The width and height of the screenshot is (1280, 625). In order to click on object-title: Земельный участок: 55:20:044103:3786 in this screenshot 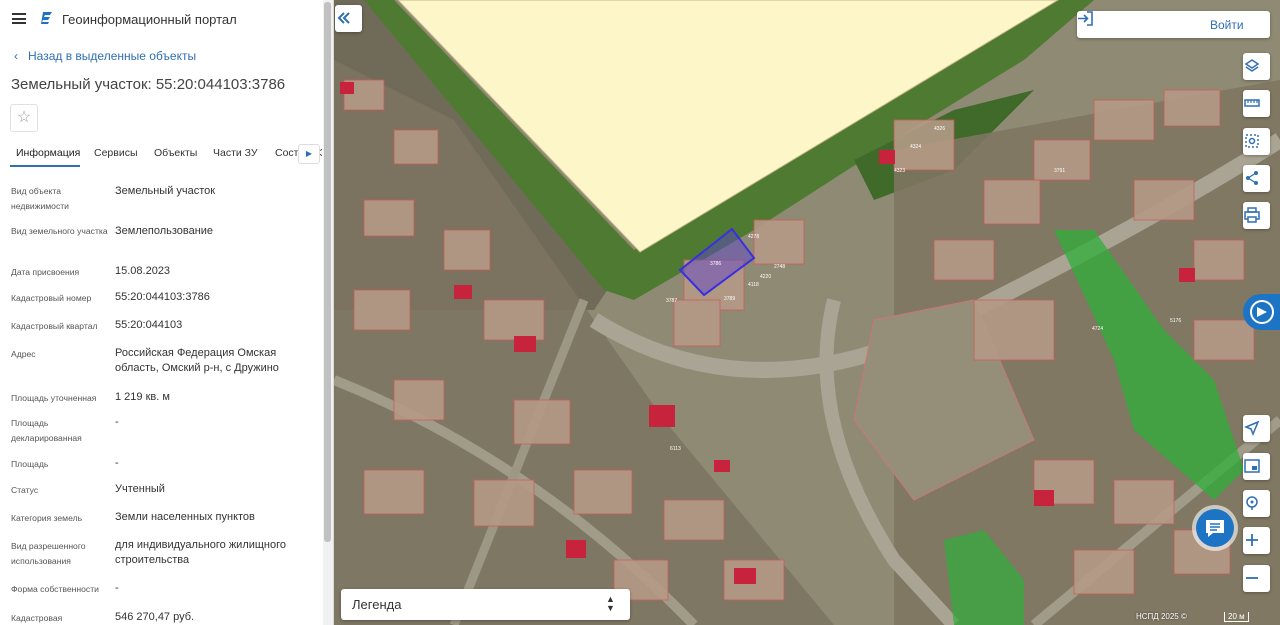, I will do `click(148, 84)`.